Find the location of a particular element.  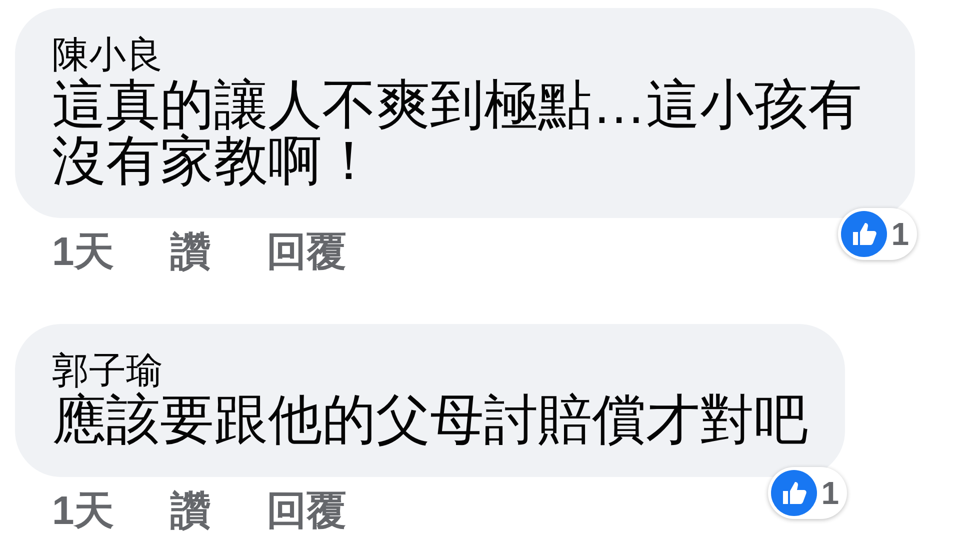

comment-author: 郭子瑜 is located at coordinates (430, 371).